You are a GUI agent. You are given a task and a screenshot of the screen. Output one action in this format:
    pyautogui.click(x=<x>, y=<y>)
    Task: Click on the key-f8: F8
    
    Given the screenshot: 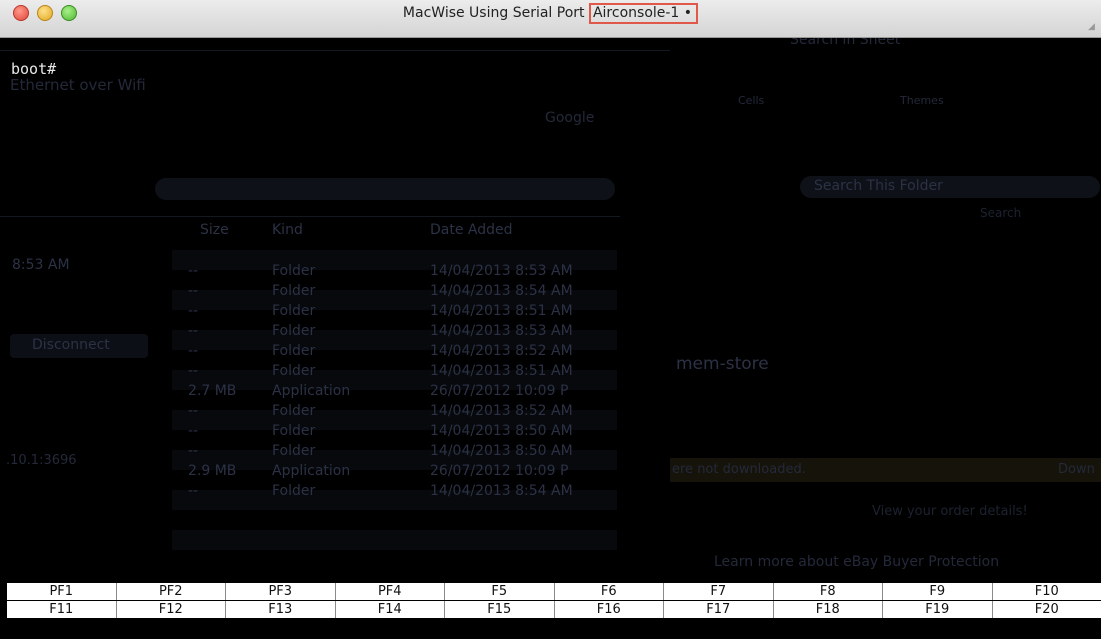 What is the action you would take?
    pyautogui.click(x=828, y=591)
    